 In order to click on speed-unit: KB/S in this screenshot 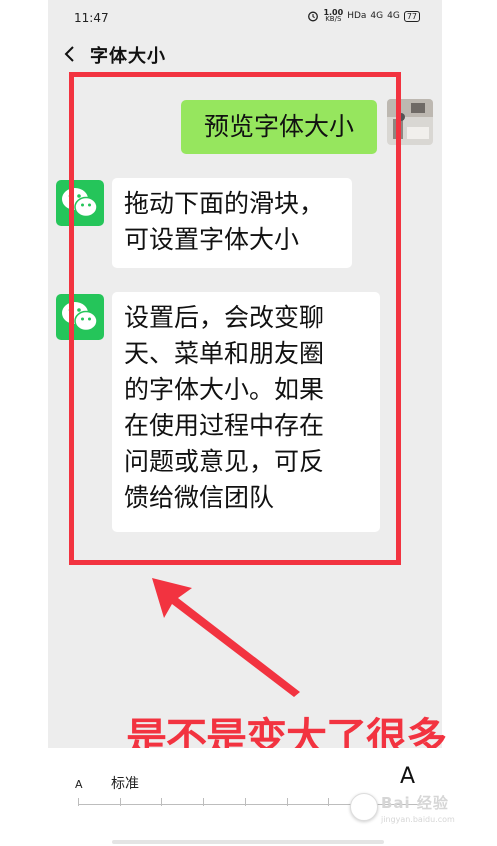, I will do `click(333, 19)`.